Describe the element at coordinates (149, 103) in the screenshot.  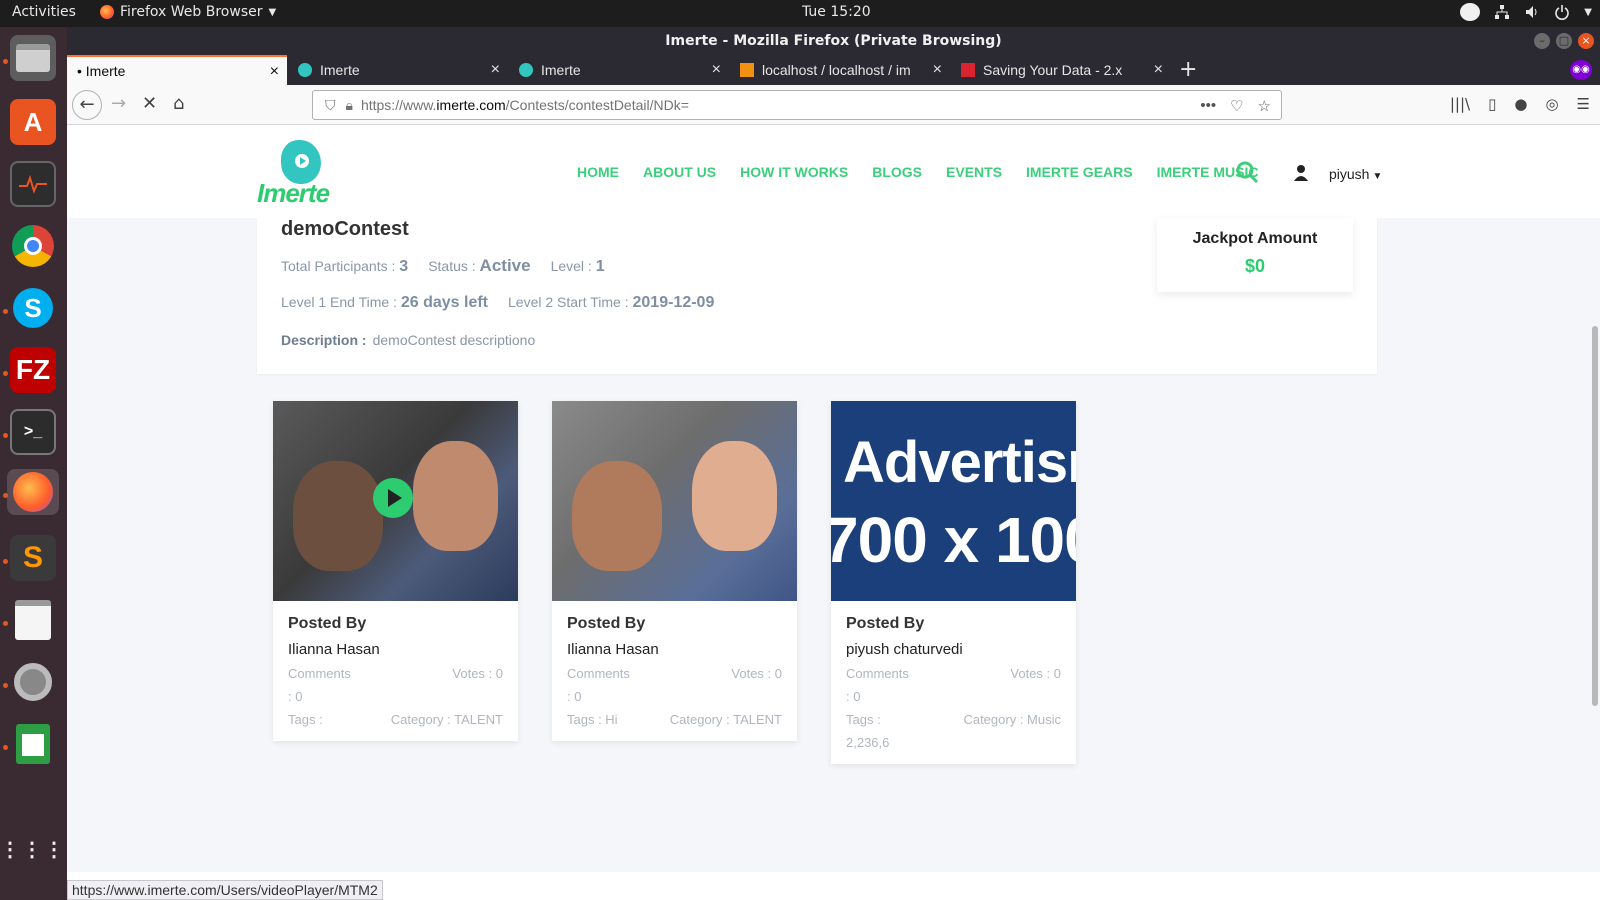
I see `stop-loading-button: ✕` at that location.